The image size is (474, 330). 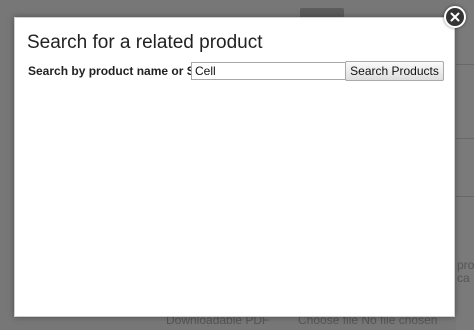 I want to click on search-products-button: Search Products, so click(x=394, y=71).